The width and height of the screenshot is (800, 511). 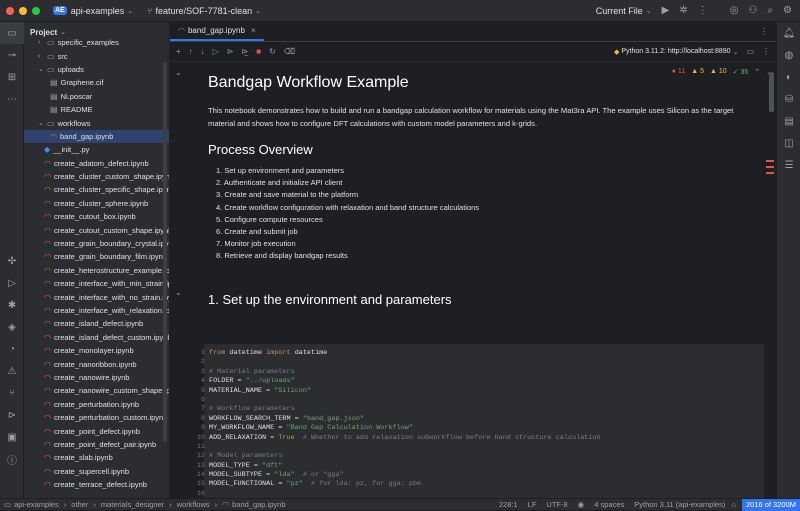 I want to click on version-control-icon: ⑂, so click(x=12, y=393).